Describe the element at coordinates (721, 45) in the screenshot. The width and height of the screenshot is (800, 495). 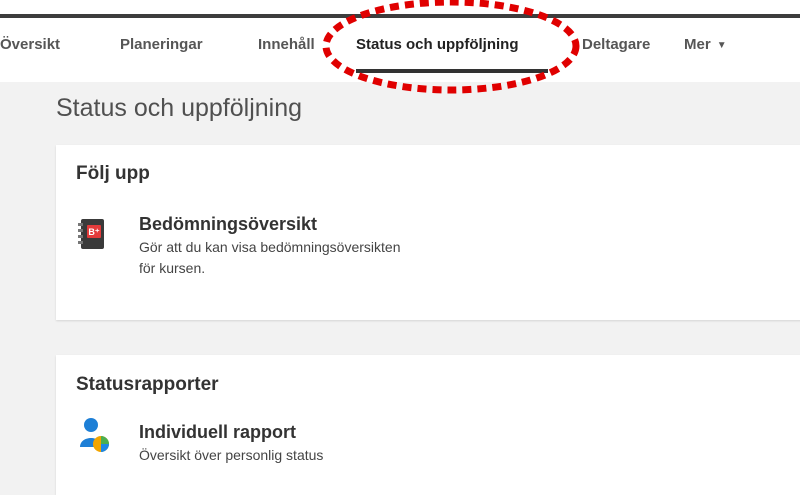
I see `chevron-down-icon: ▼` at that location.